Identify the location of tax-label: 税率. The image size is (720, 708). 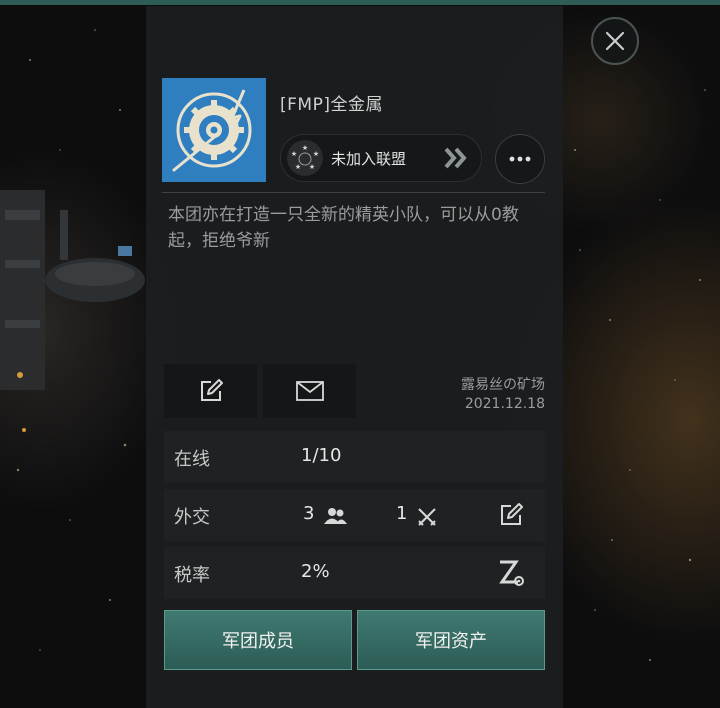
(192, 575).